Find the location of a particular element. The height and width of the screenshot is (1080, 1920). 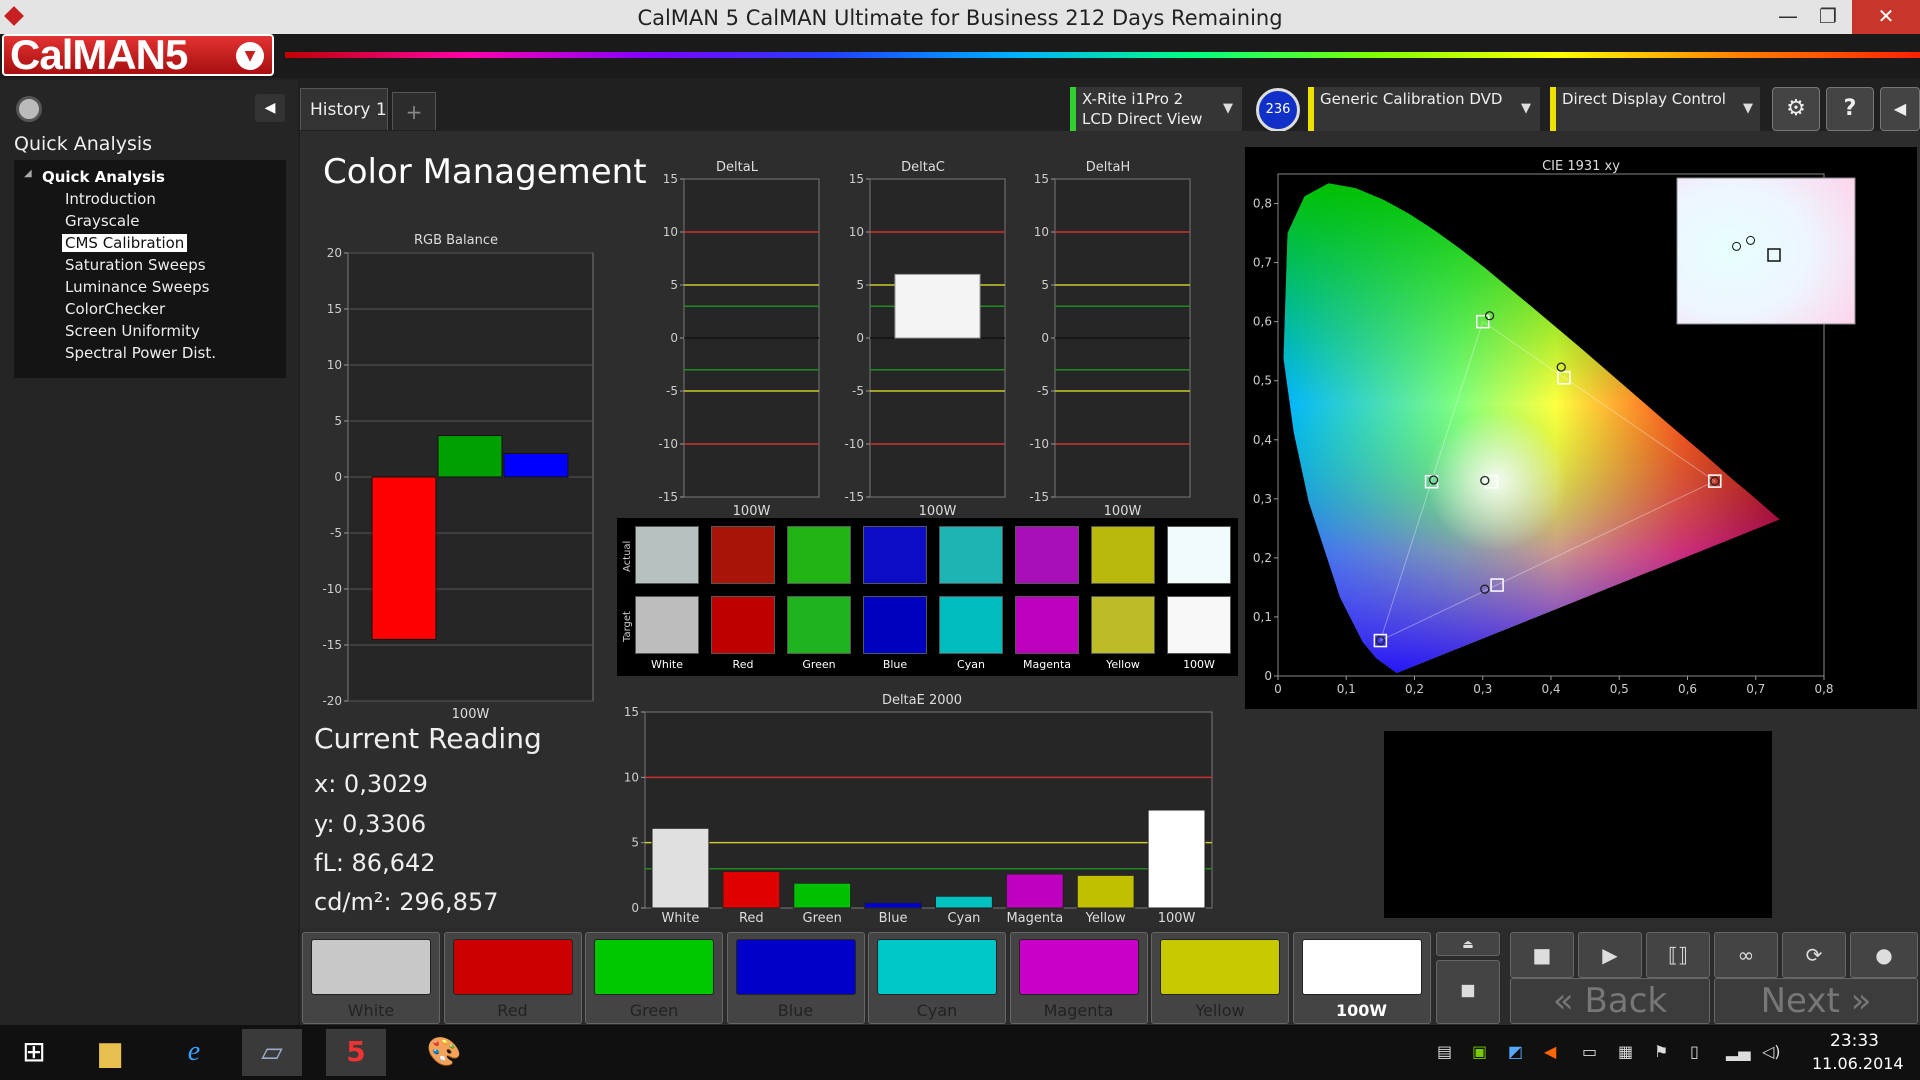

patch-color-preview is located at coordinates (654, 967).